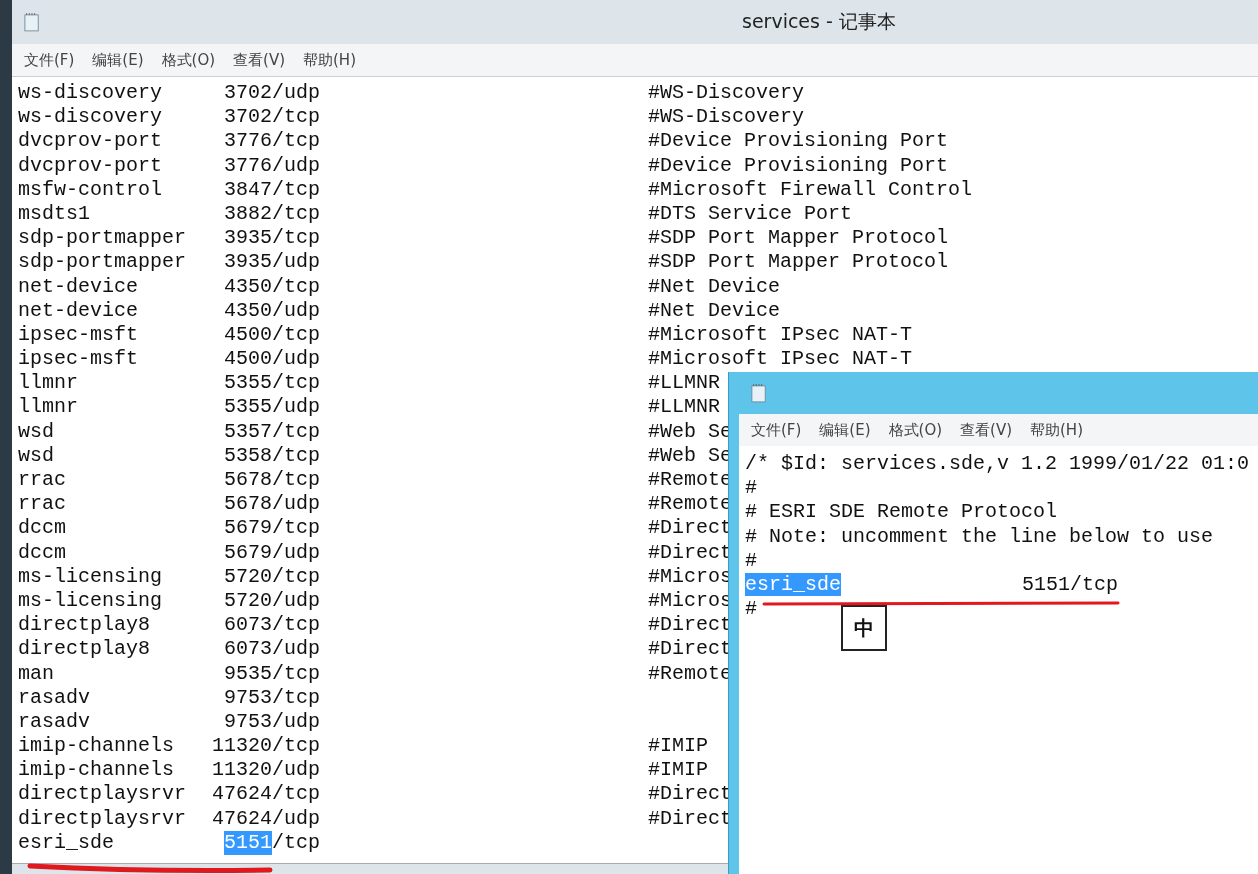 The image size is (1258, 874). What do you see at coordinates (271, 189) in the screenshot?
I see `port-protocol: 3847/tcp` at bounding box center [271, 189].